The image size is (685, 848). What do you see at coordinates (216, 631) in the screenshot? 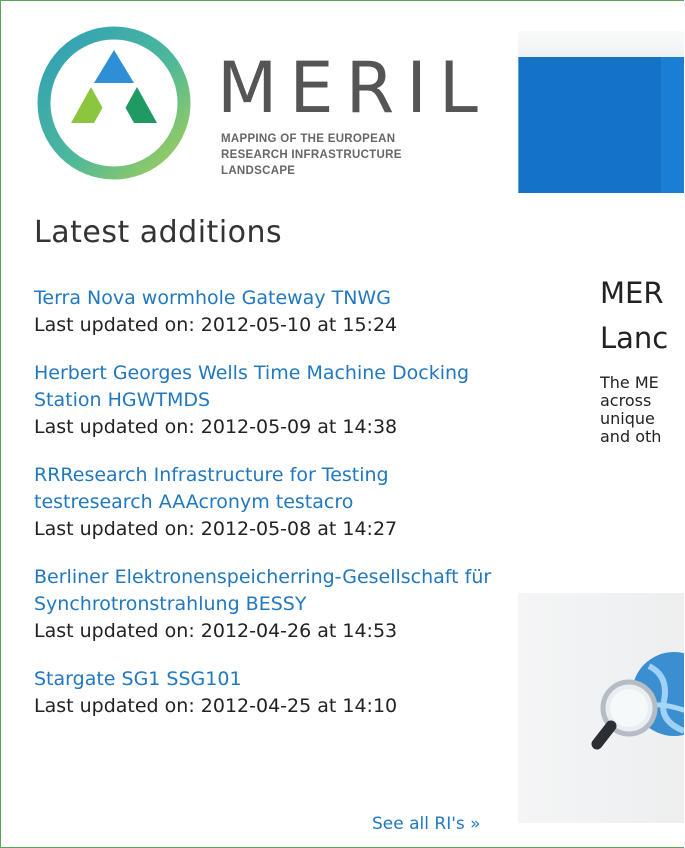
I see `last-updated-text: Last updated on: 2012-04-26 at 14:53` at bounding box center [216, 631].